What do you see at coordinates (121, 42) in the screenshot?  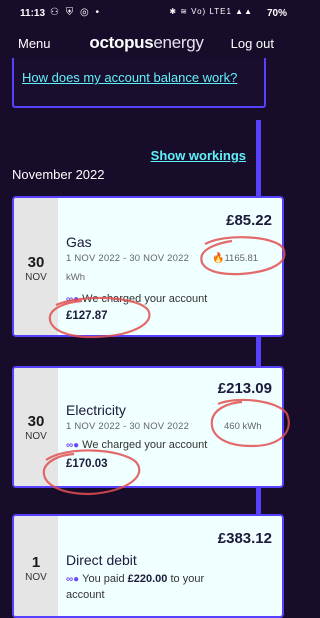 I see `logo-bold-text: octopus` at bounding box center [121, 42].